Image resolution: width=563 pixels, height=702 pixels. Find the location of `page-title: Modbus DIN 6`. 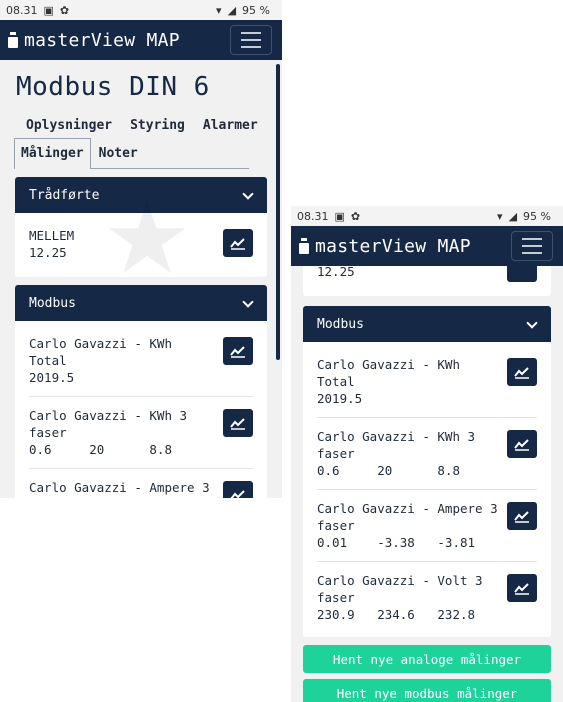

page-title: Modbus DIN 6 is located at coordinates (113, 87).